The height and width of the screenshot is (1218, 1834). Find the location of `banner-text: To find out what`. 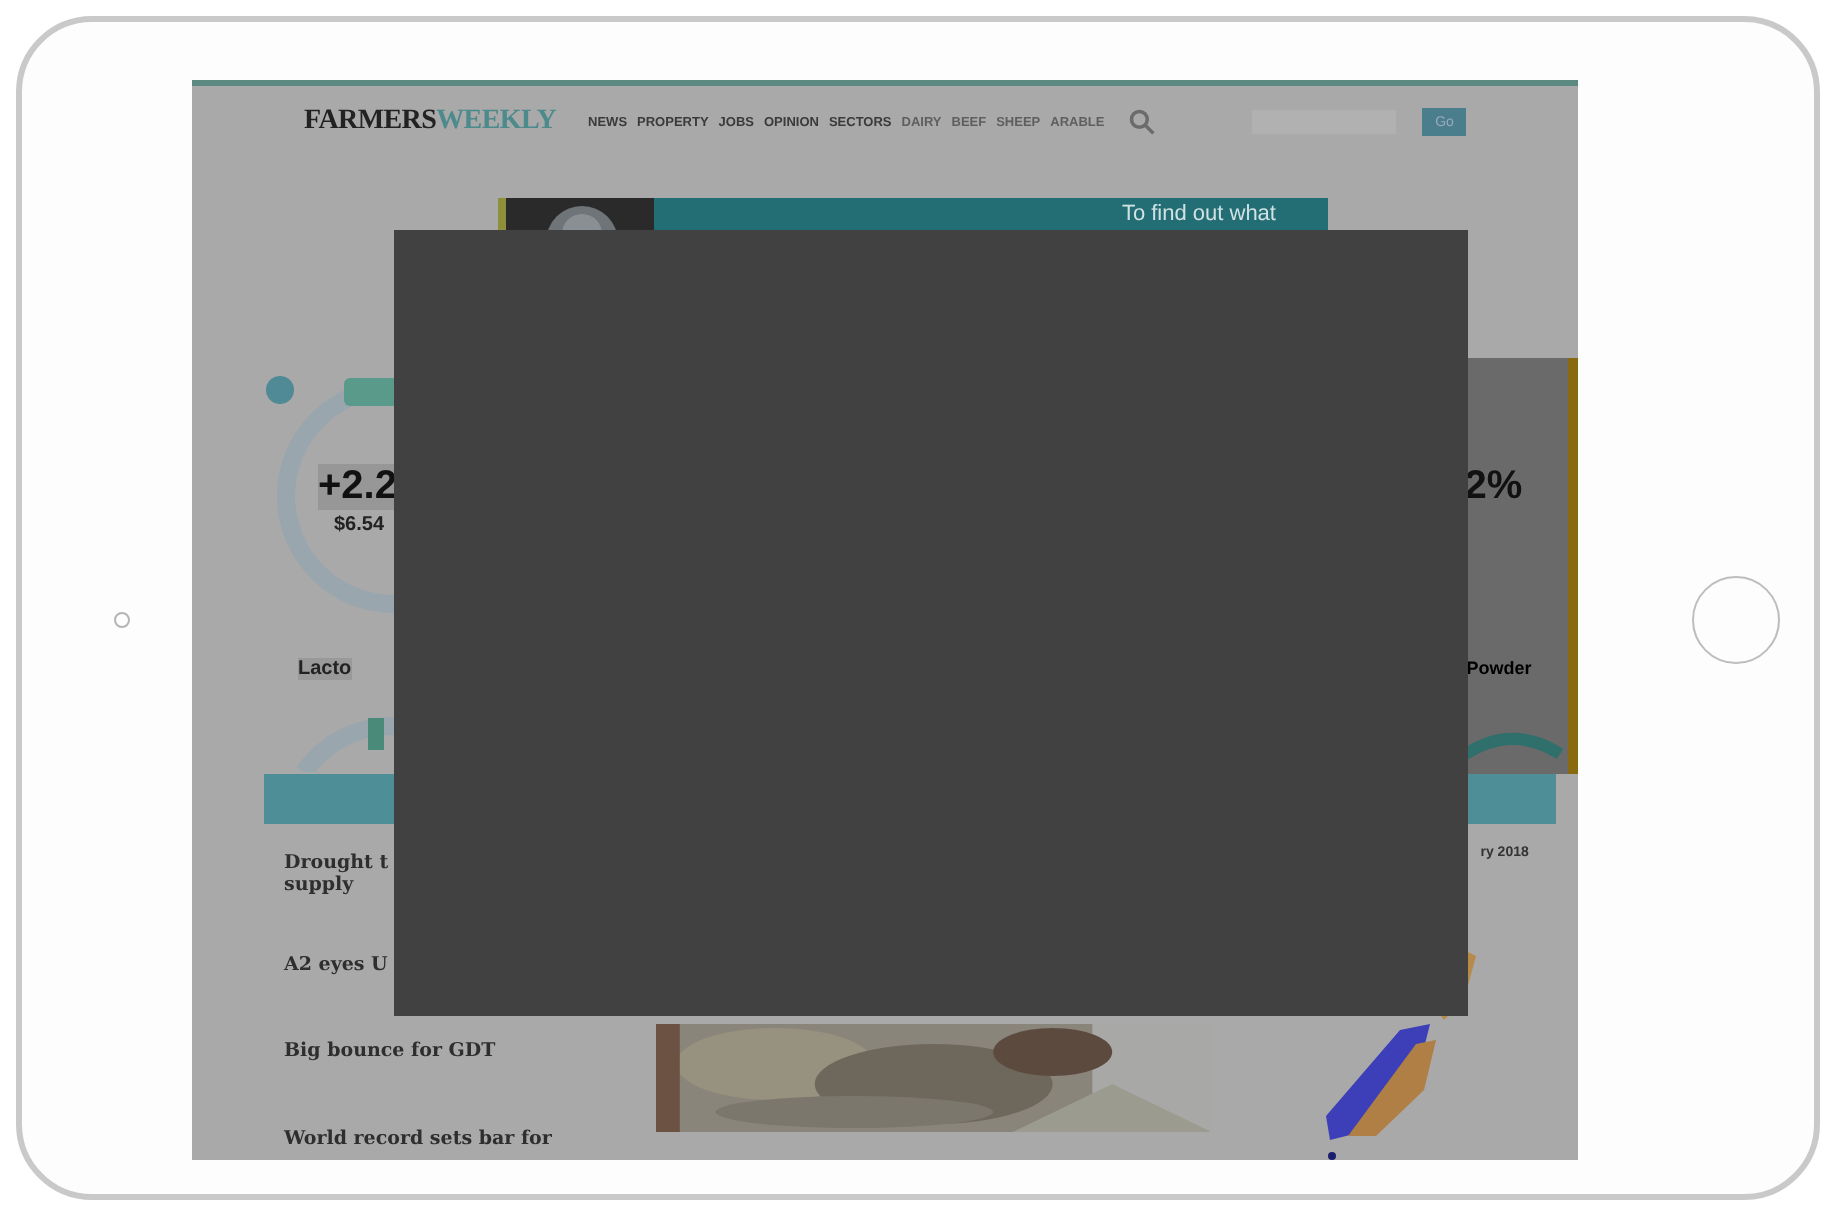

banner-text: To find out what is located at coordinates (1198, 215).